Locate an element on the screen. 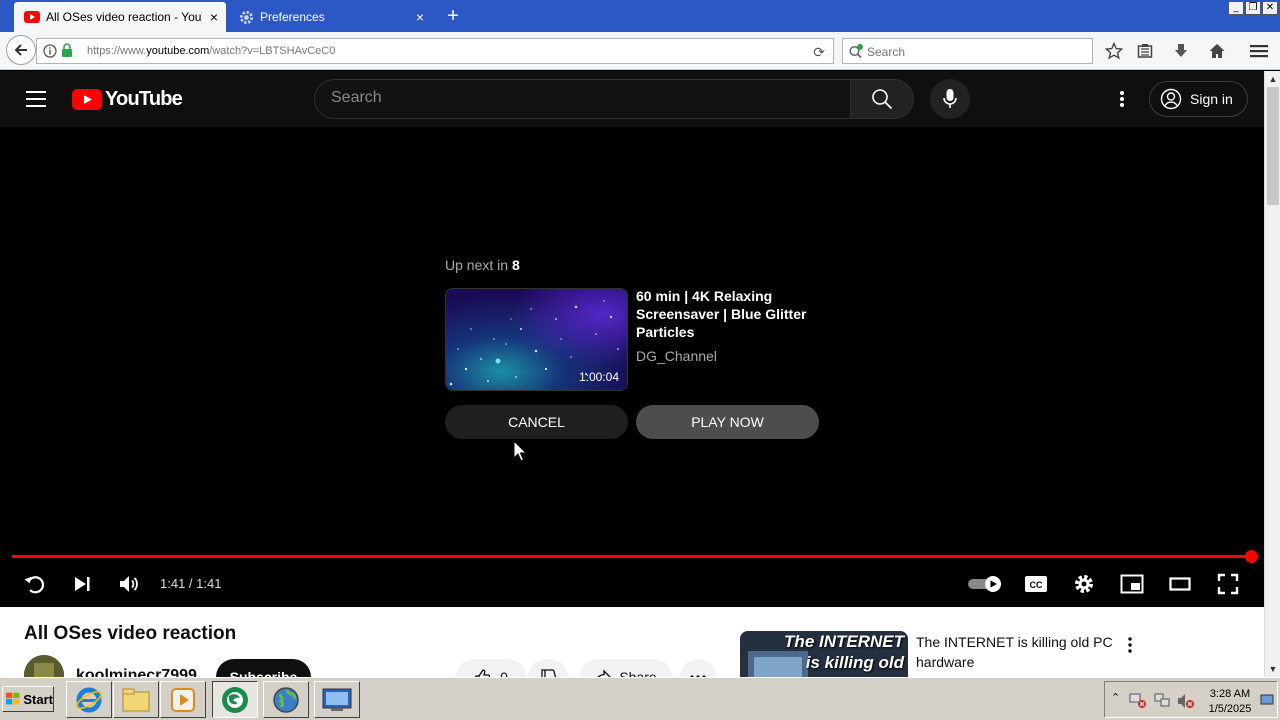 The image size is (1280, 720). scroll-down-arrow-icon: ▼ is located at coordinates (1272, 669).